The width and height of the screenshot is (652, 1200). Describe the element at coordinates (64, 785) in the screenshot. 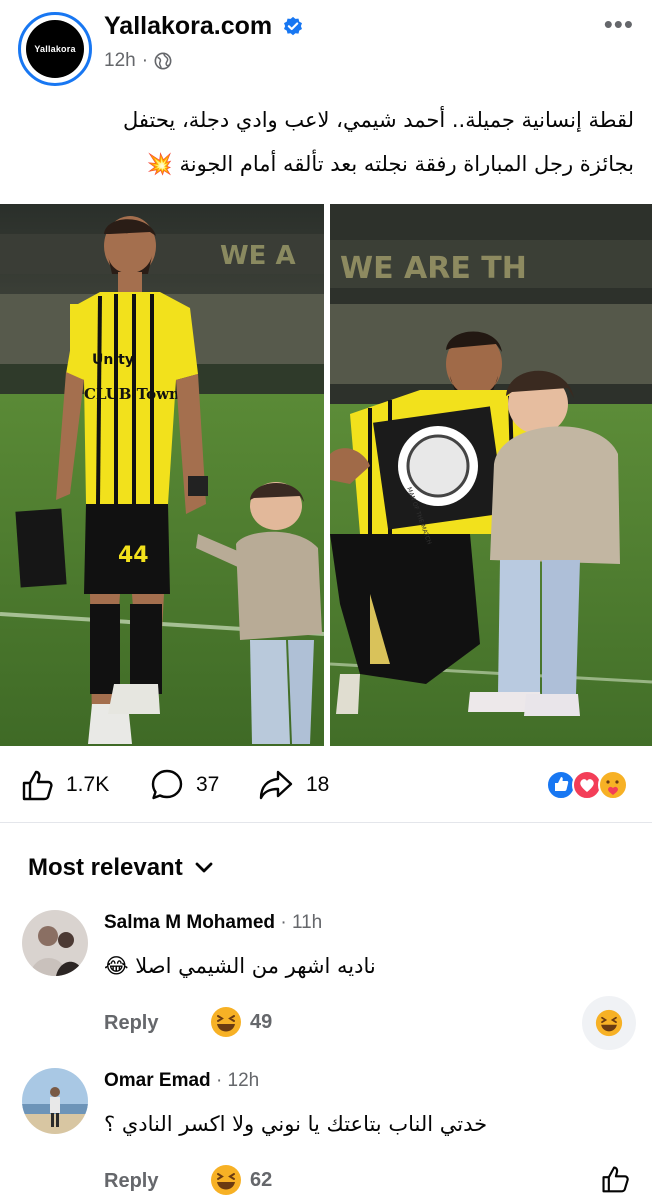

I see `like-button: 1.7K` at that location.